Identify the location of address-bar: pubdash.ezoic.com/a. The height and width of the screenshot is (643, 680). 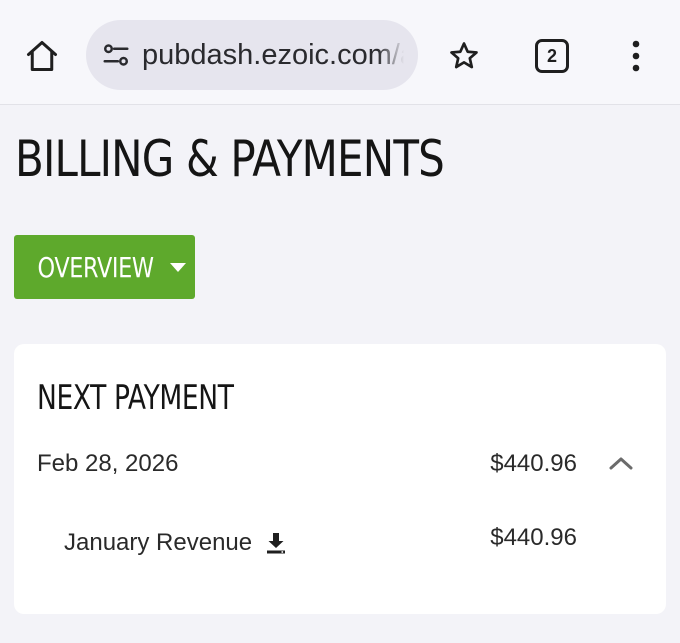
(252, 55).